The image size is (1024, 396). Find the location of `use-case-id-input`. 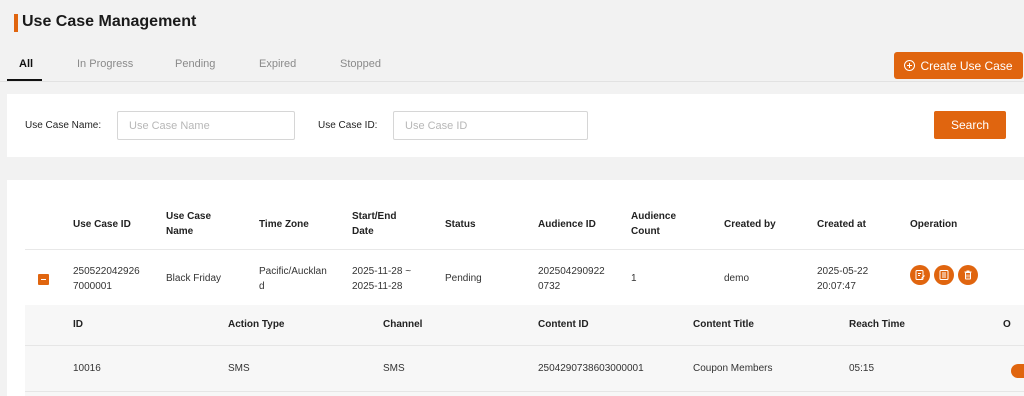

use-case-id-input is located at coordinates (490, 125).